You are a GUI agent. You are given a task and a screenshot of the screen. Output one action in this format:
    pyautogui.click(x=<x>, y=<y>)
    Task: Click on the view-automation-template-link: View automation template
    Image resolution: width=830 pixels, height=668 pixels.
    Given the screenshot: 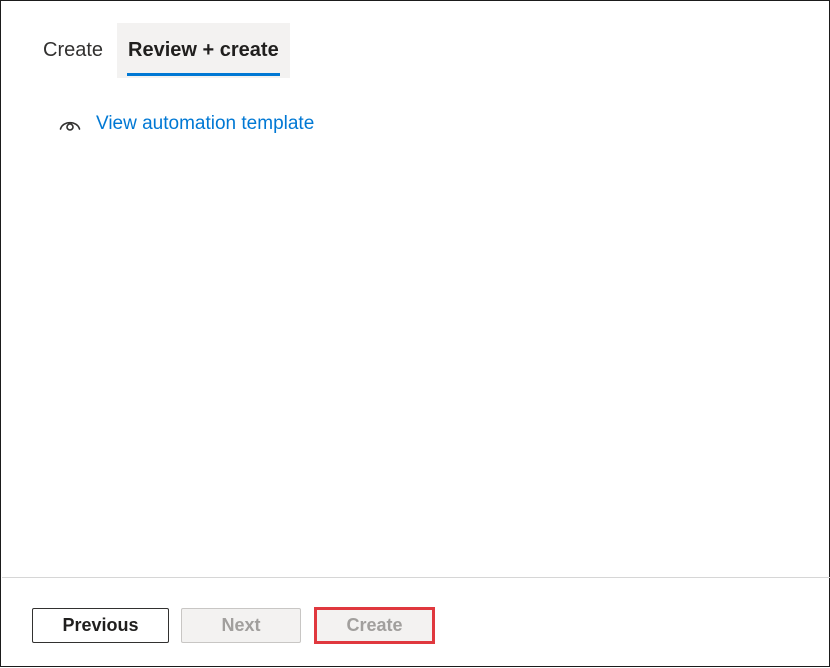 What is the action you would take?
    pyautogui.click(x=186, y=124)
    